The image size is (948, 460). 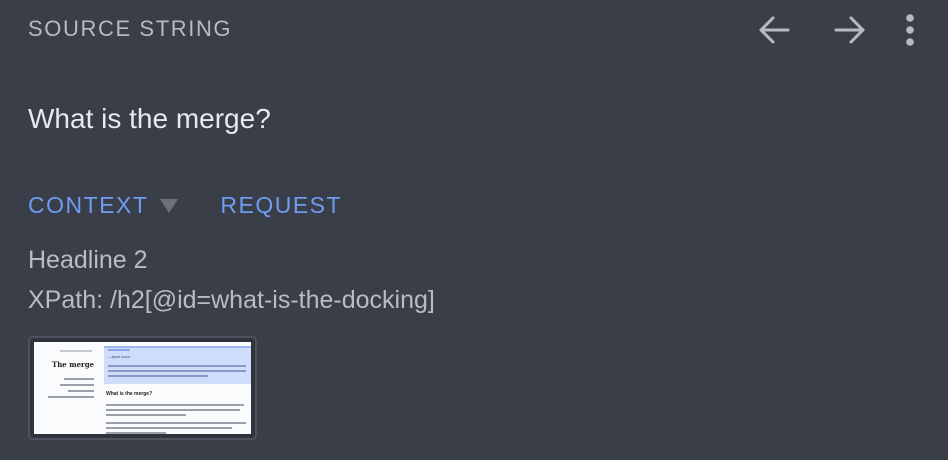 What do you see at coordinates (119, 356) in the screenshot?
I see `thumbnail-box-title: —ерге сооо` at bounding box center [119, 356].